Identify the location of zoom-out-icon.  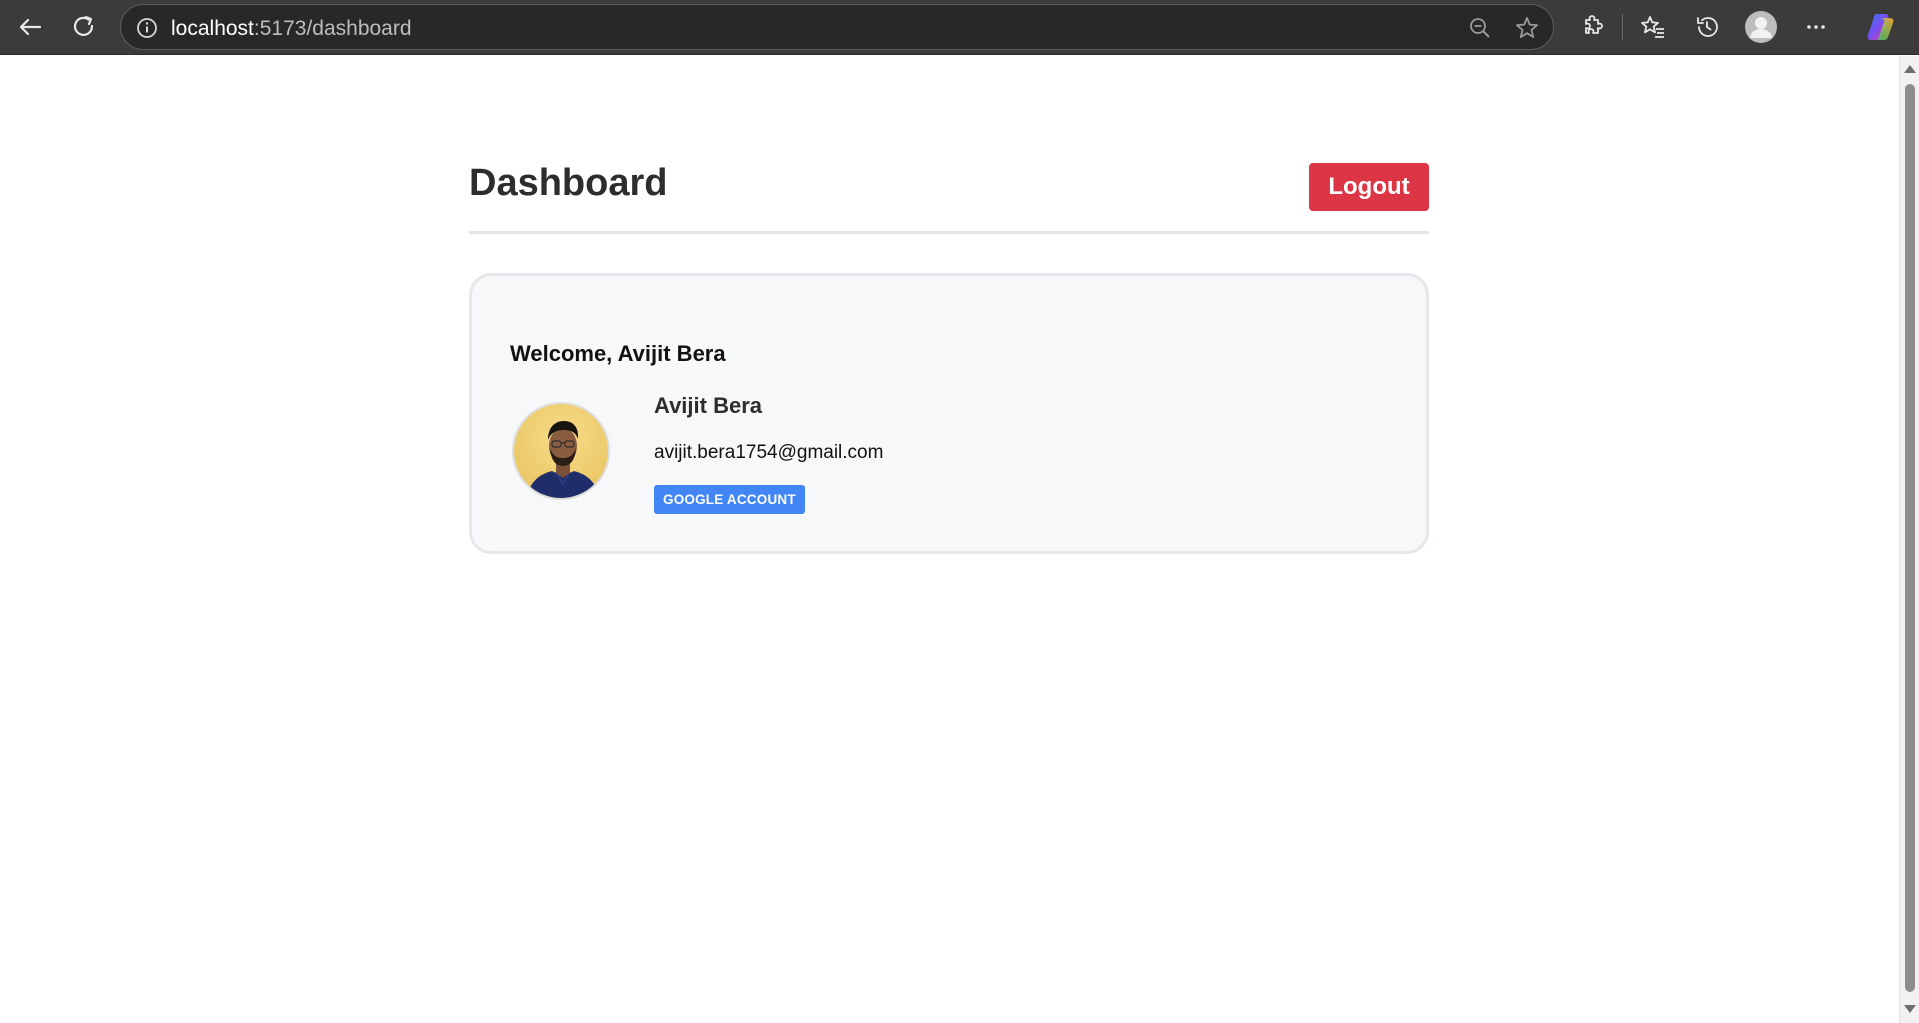
(1480, 28).